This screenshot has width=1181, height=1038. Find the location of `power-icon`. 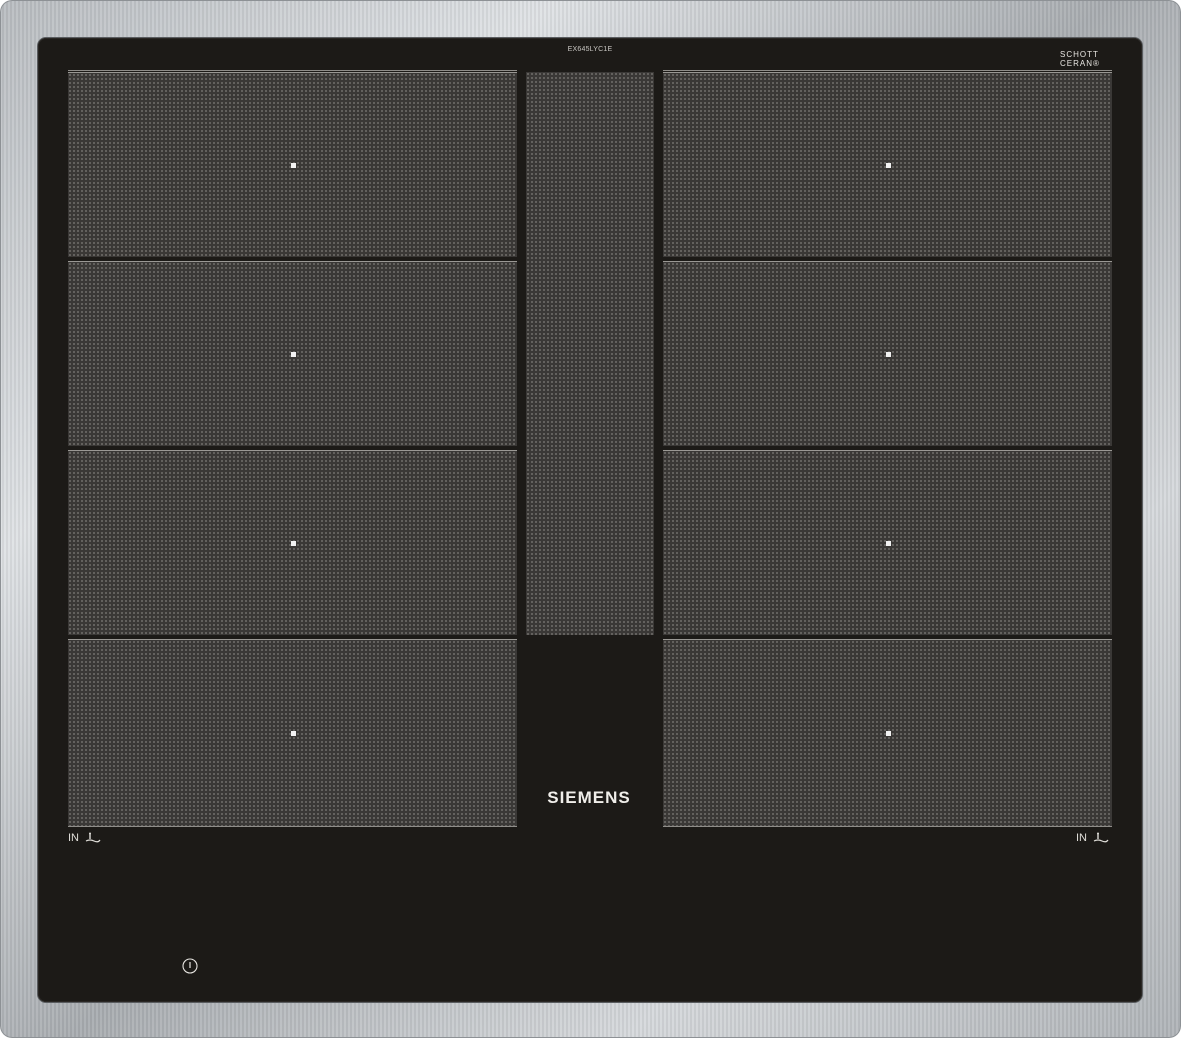

power-icon is located at coordinates (190, 966).